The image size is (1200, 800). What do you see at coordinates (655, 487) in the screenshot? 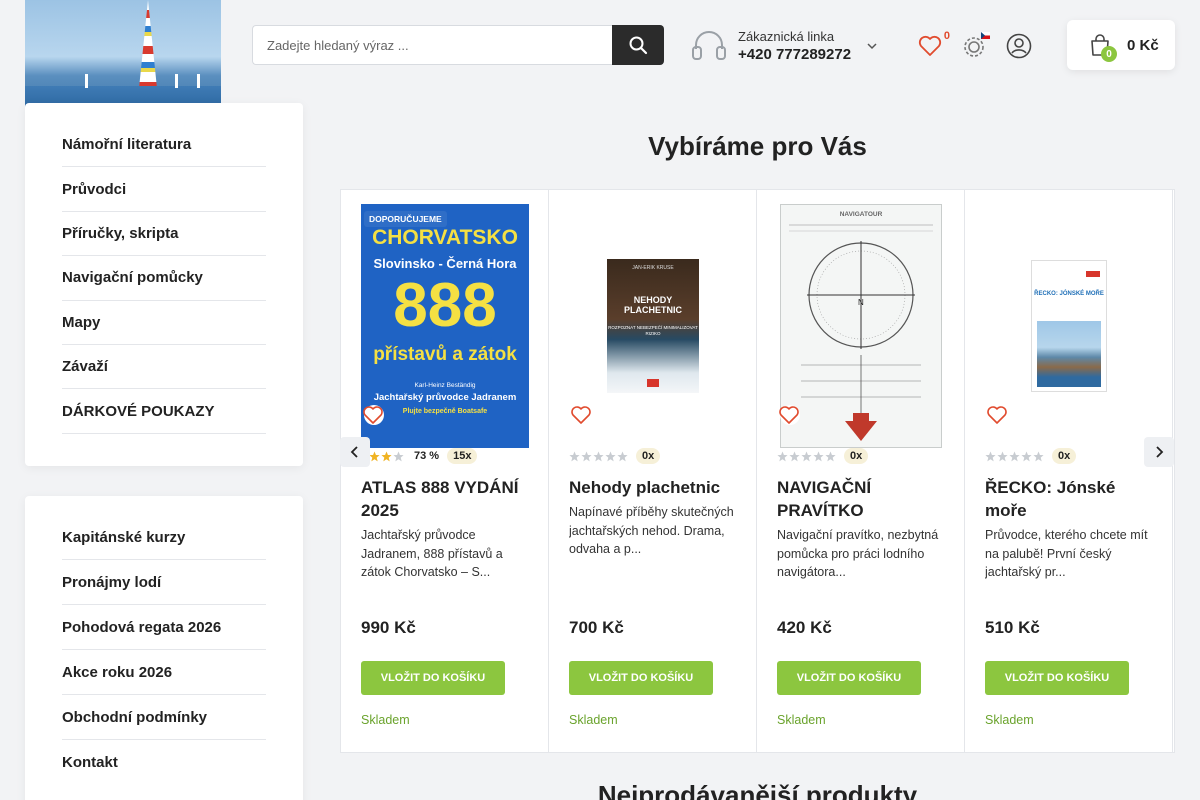
I see `product-name: Nehody plachetnic` at bounding box center [655, 487].